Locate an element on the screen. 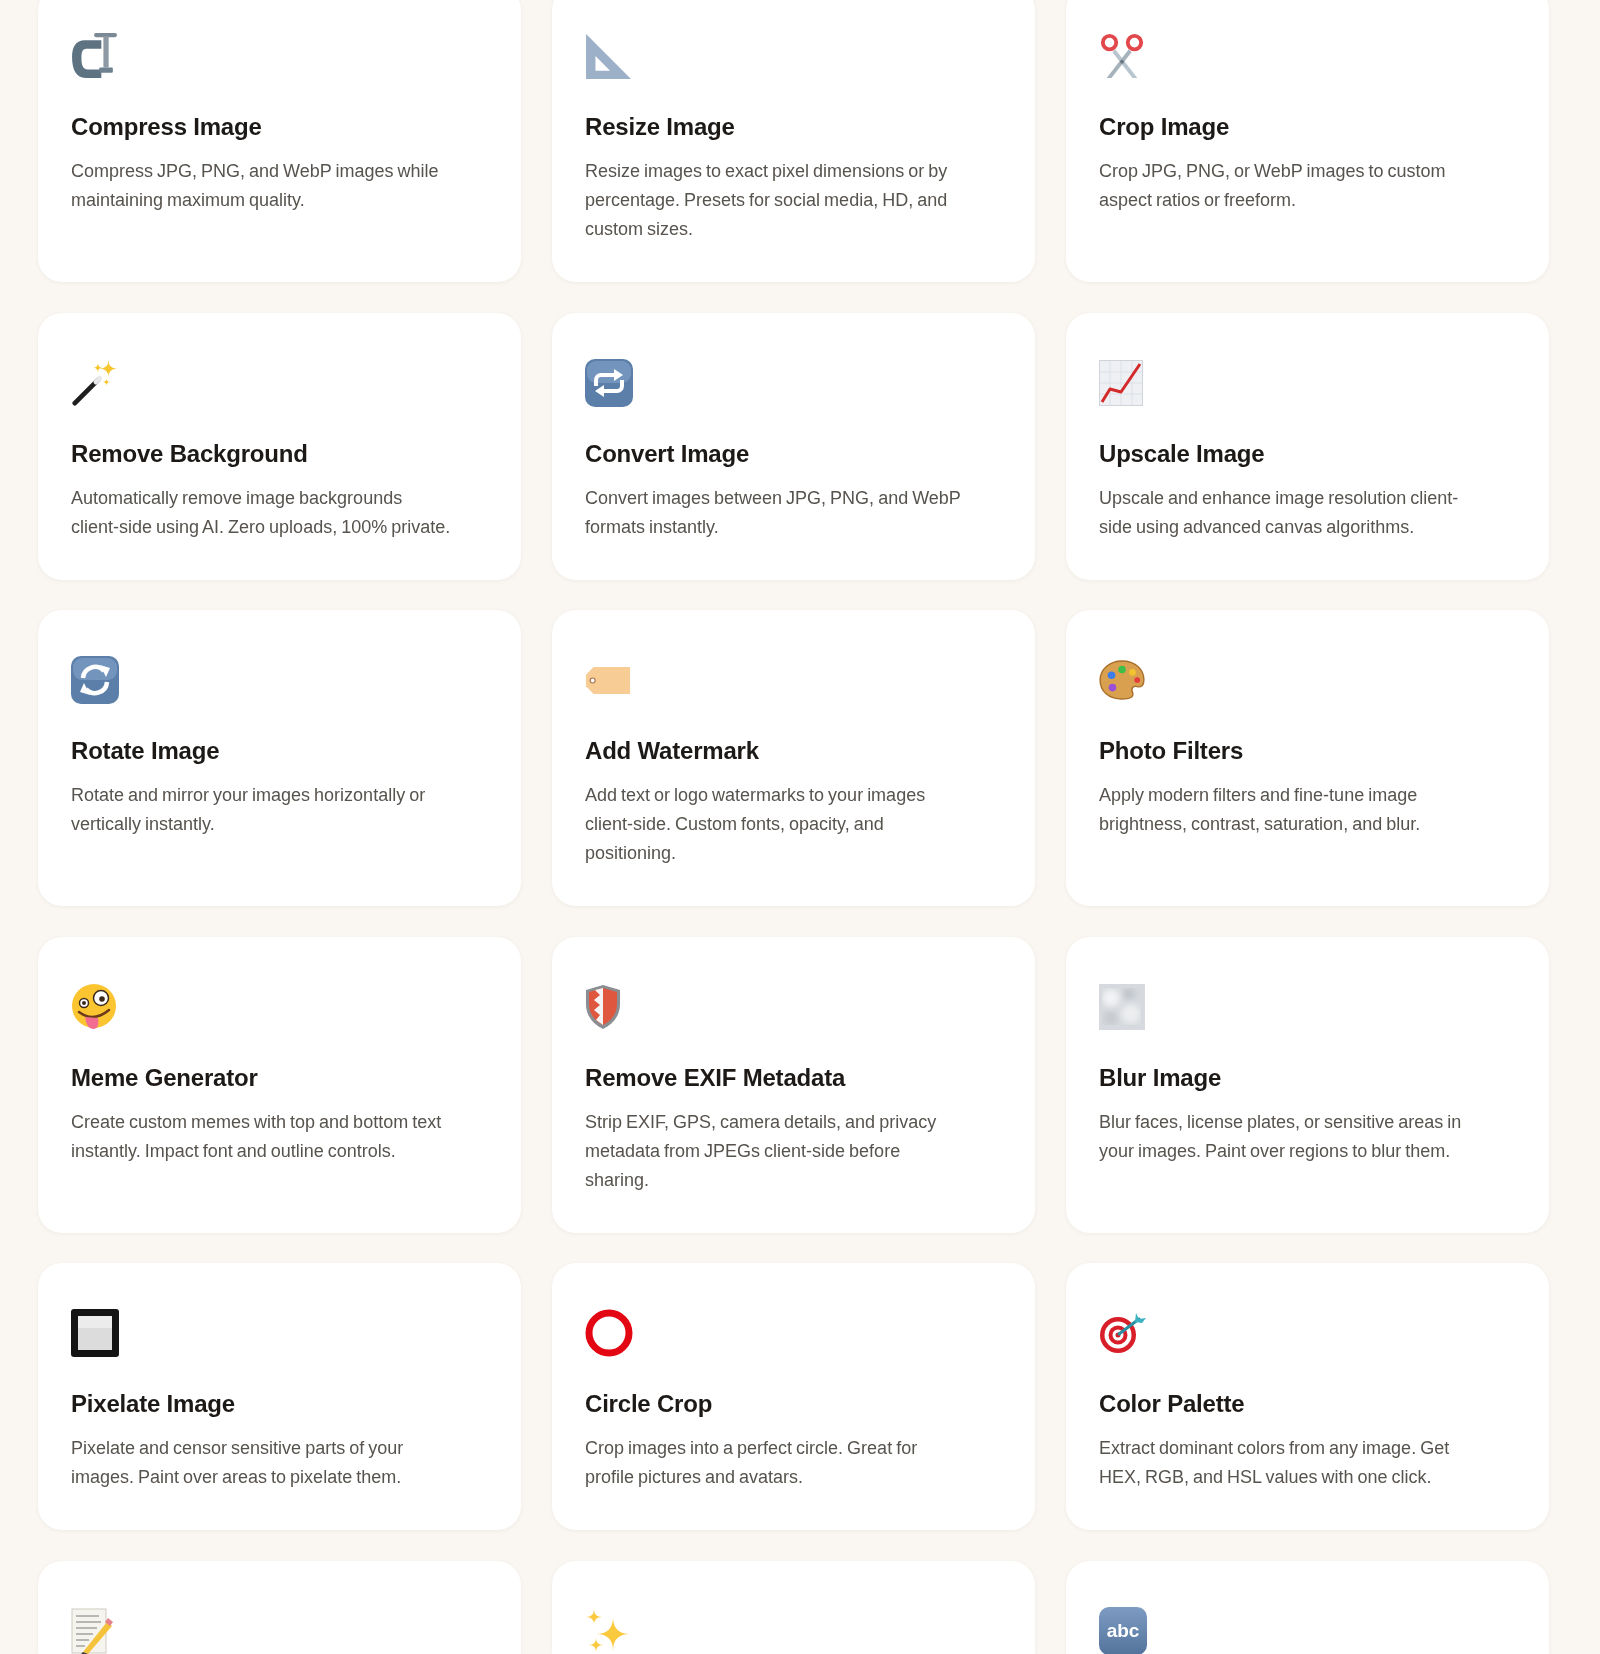 The image size is (1600, 1654). tool-card: Remove Background Automatically remove image backgrounds client-side using AI. Zero uploads, 100% private. is located at coordinates (279, 446).